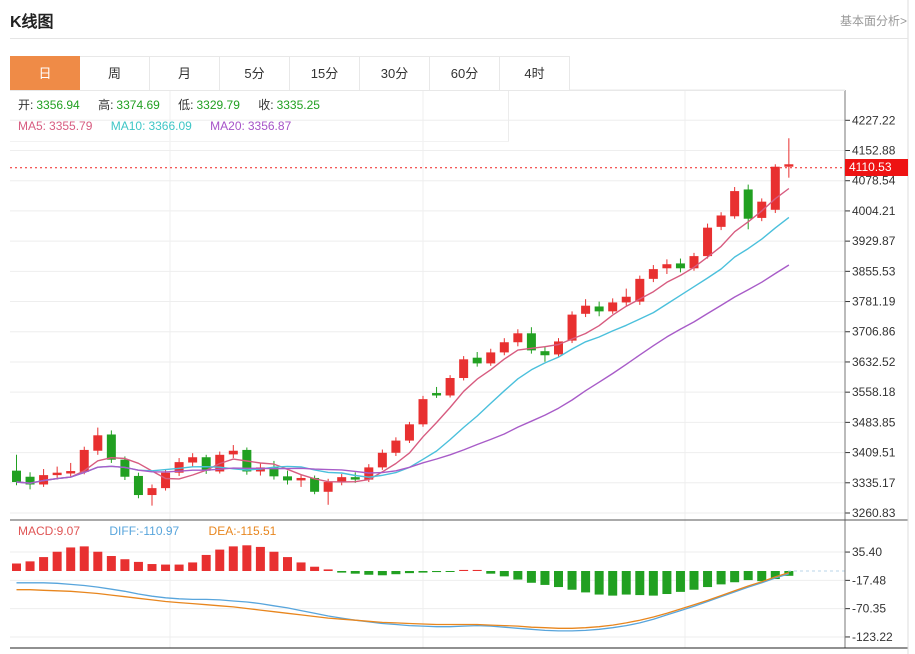 The width and height of the screenshot is (915, 654). What do you see at coordinates (218, 105) in the screenshot?
I see `low-value: 3329.79` at bounding box center [218, 105].